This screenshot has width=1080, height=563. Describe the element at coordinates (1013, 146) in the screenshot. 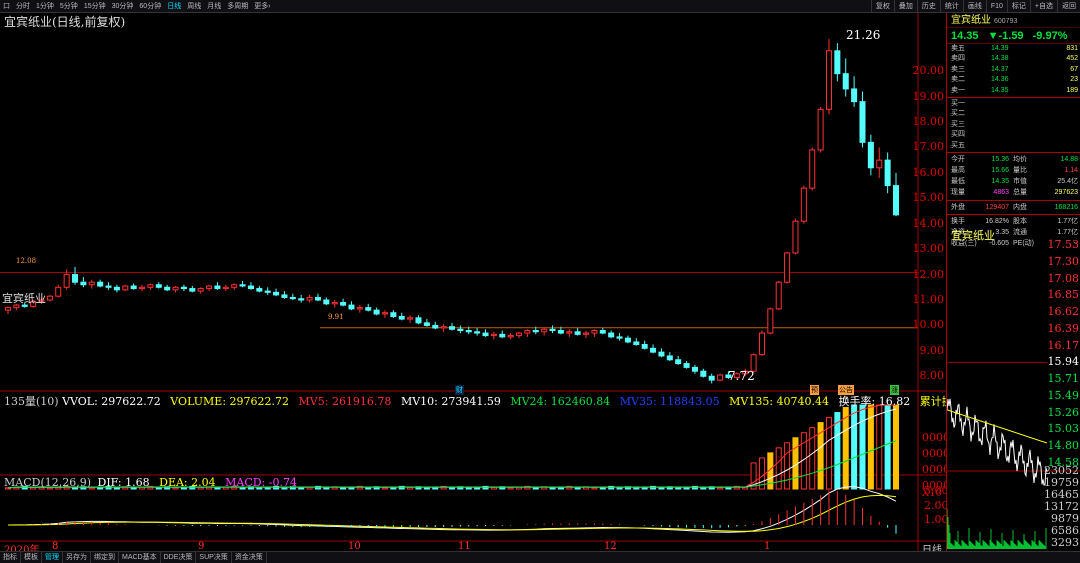

I see `order-book-row: 买五` at that location.